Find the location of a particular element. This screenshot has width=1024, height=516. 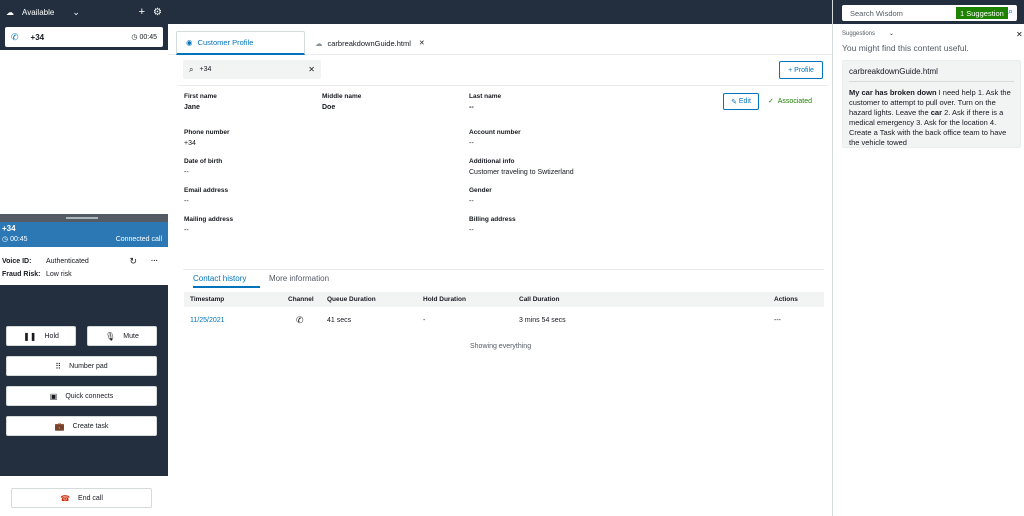

account-value: -- is located at coordinates (471, 143).